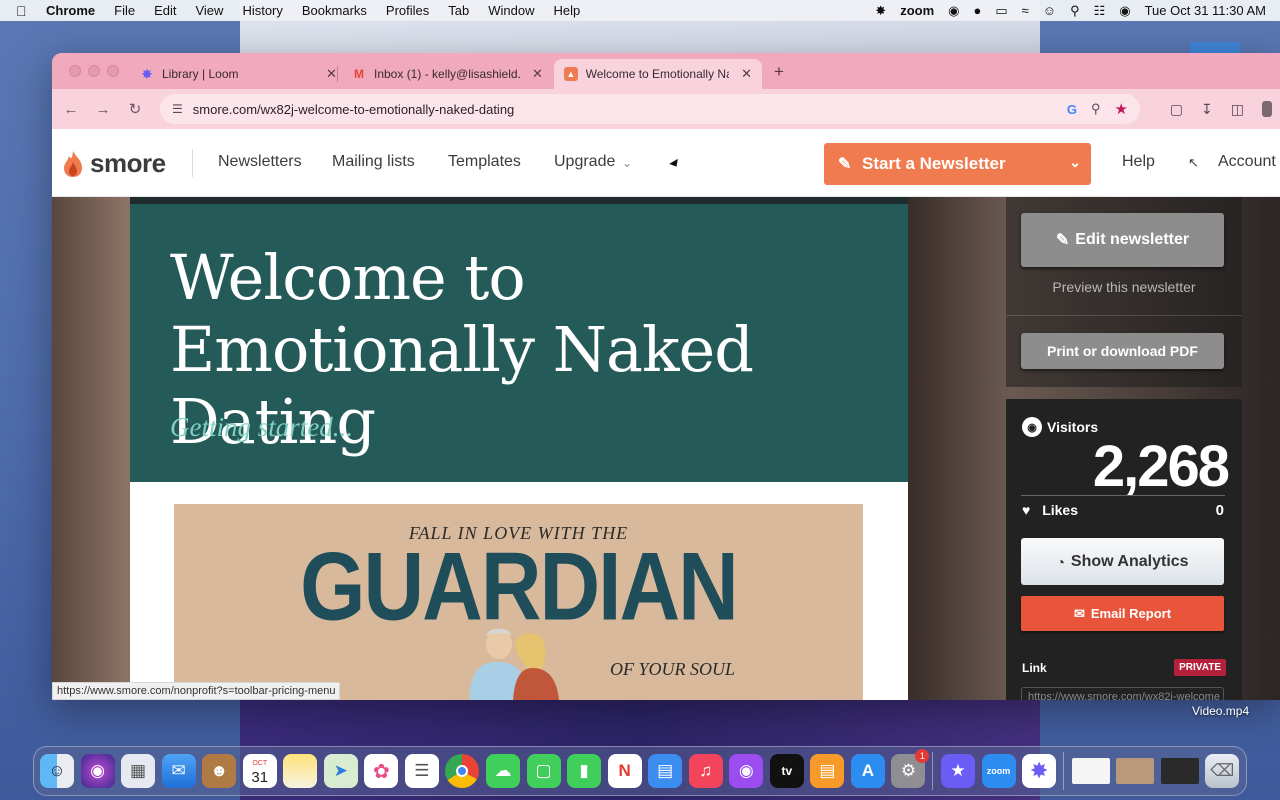  I want to click on loom-status-icon: ✸, so click(880, 11).